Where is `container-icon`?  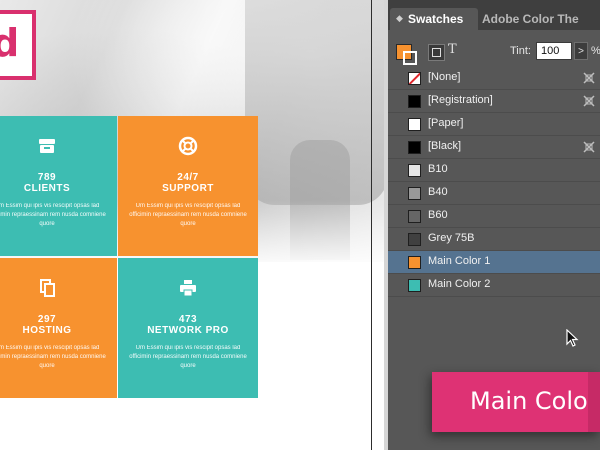 container-icon is located at coordinates (436, 52).